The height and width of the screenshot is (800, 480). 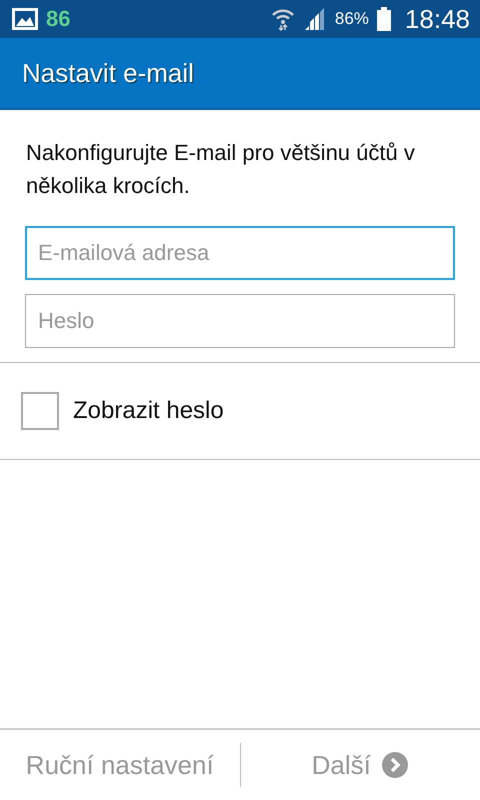 I want to click on picture-icon, so click(x=25, y=19).